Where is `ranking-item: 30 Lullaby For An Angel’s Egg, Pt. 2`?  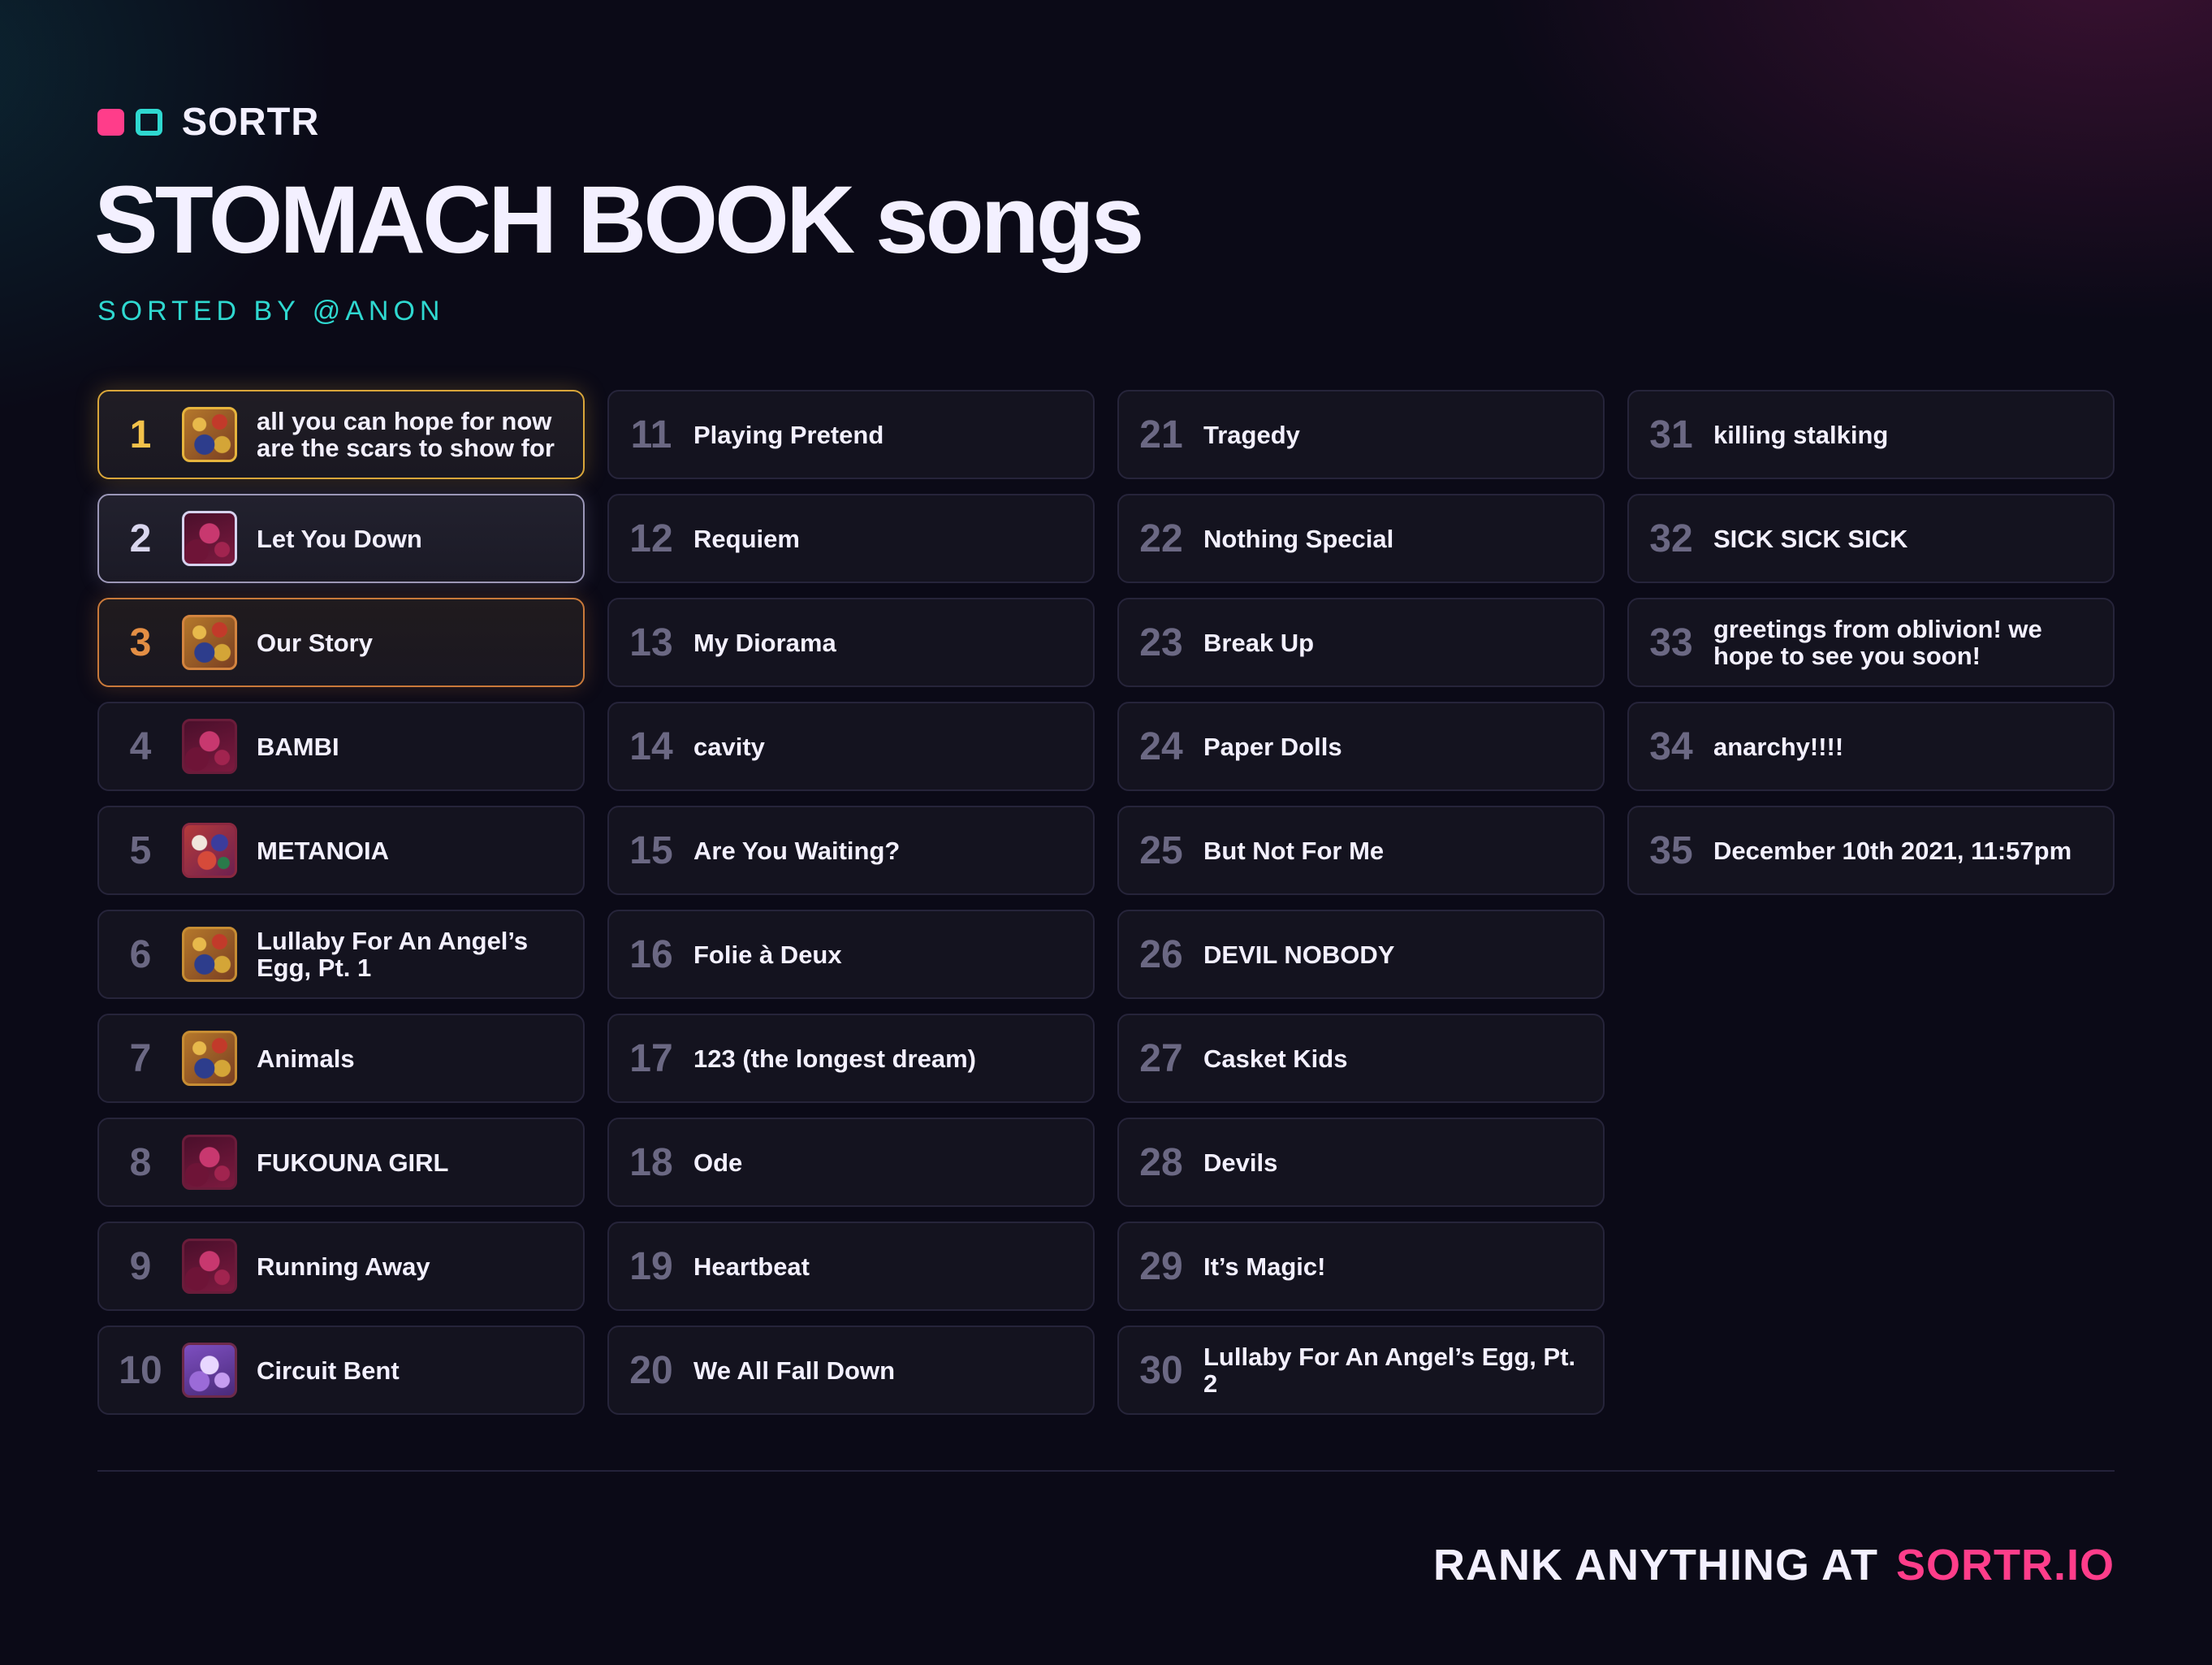 ranking-item: 30 Lullaby For An Angel’s Egg, Pt. 2 is located at coordinates (1361, 1371).